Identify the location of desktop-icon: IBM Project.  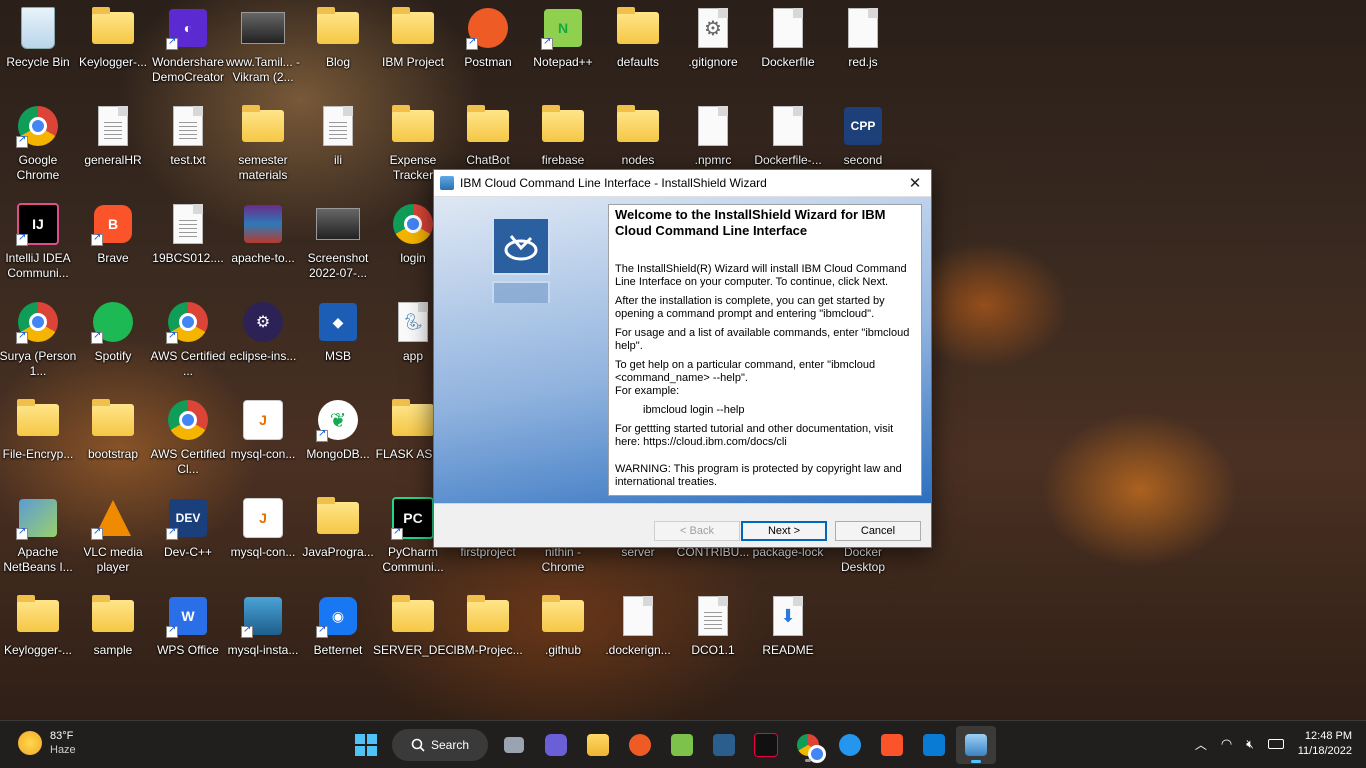
(413, 38).